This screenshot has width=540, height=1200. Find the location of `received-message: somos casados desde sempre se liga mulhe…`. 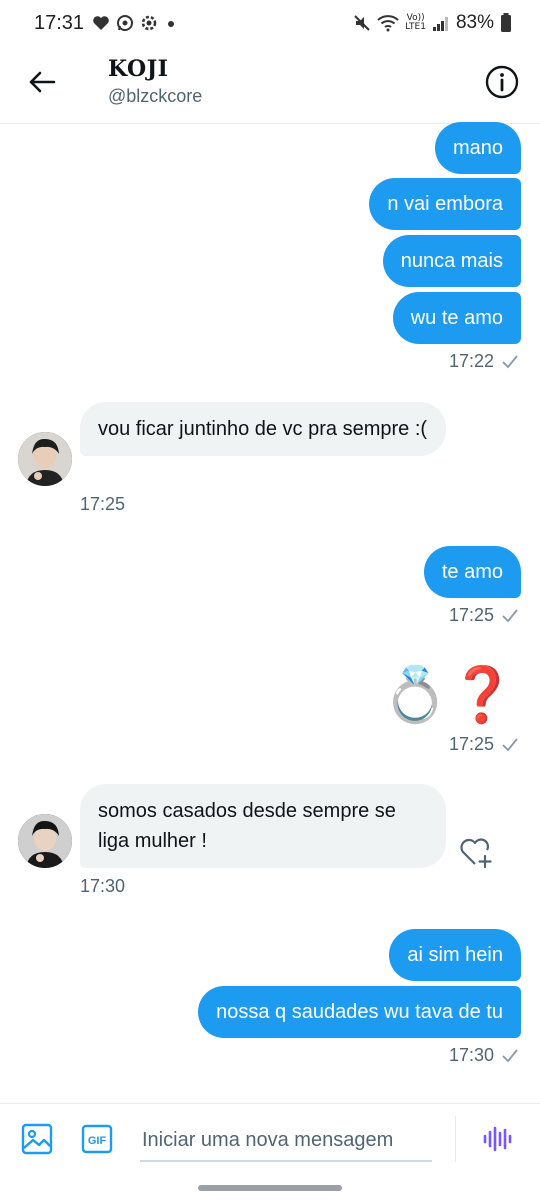

received-message: somos casados desde sempre se liga mulhe… is located at coordinates (263, 826).